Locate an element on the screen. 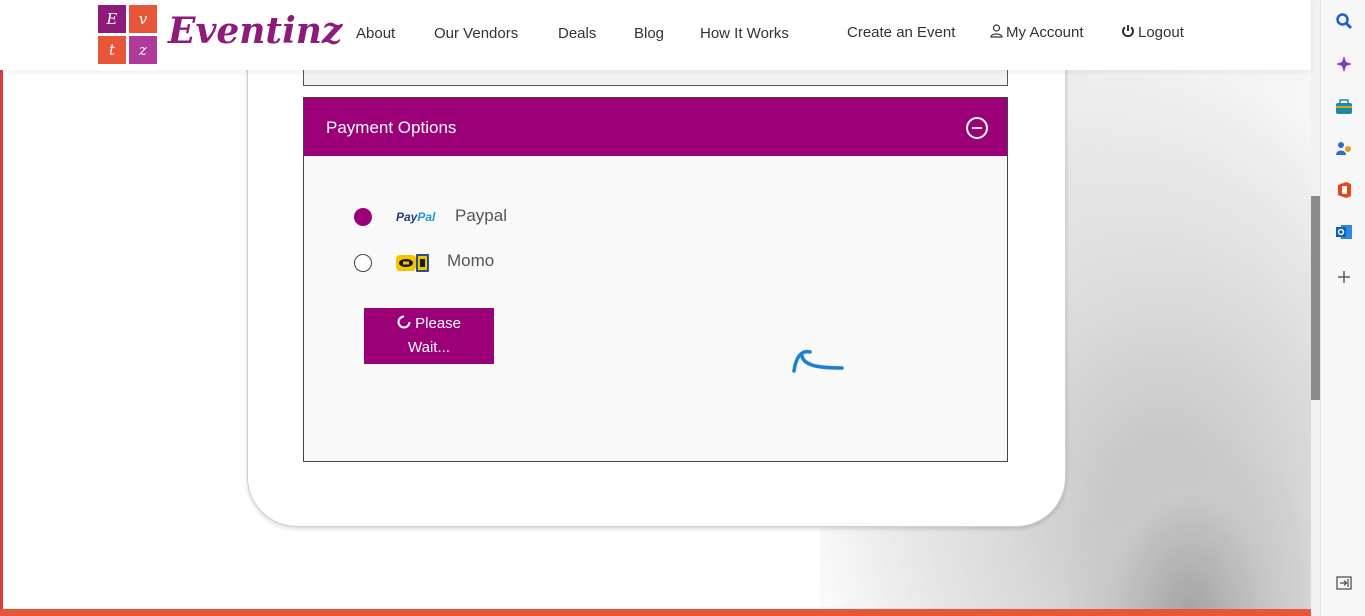  crowd-silhouette is located at coordinates (1190, 528).